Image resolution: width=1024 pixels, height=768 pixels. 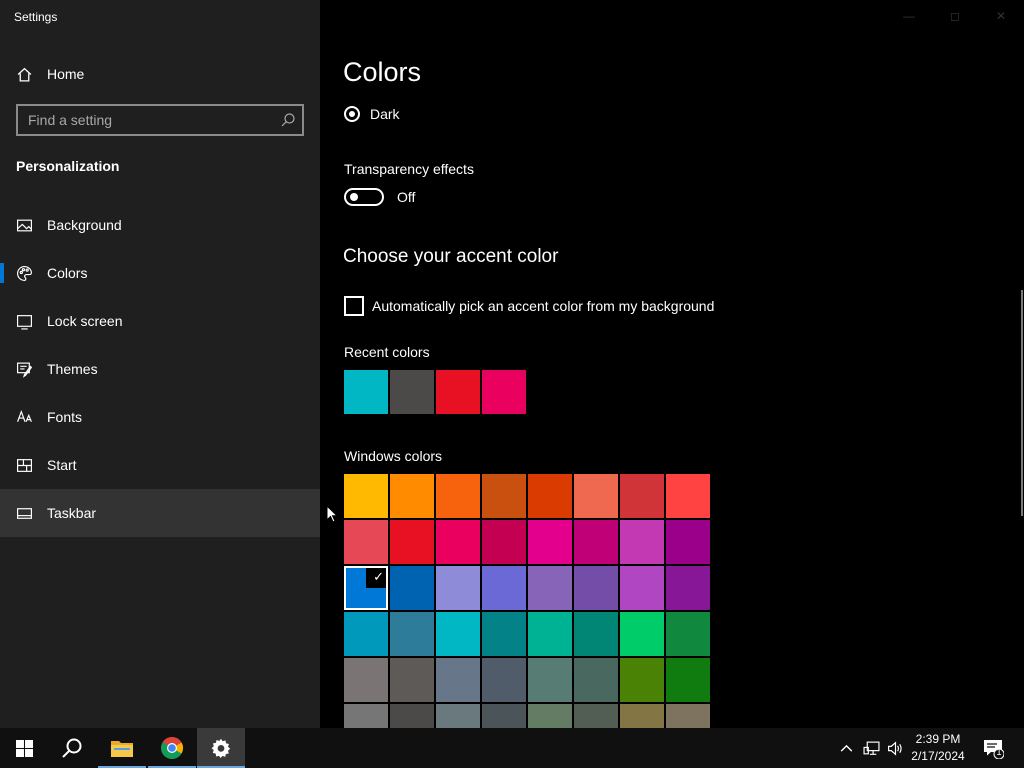 What do you see at coordinates (354, 306) in the screenshot?
I see `auto-accent-checkbox` at bounding box center [354, 306].